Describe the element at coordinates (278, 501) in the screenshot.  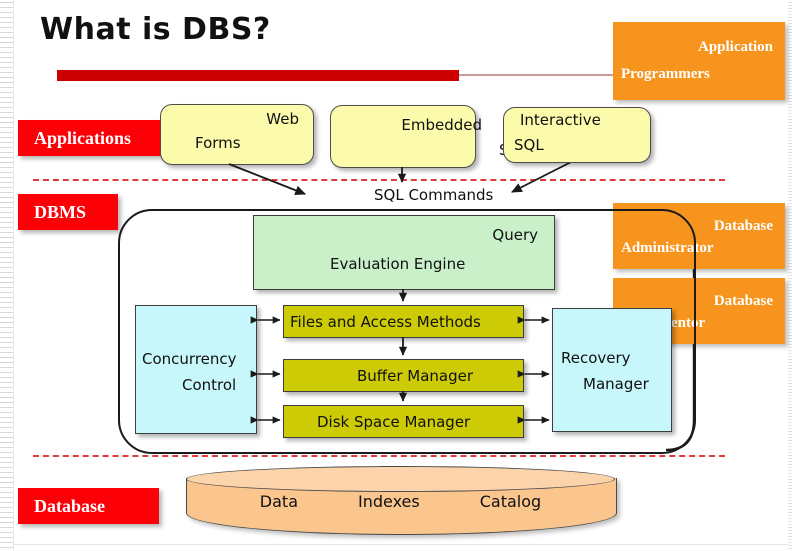
I see `cylinder-label-data: Data` at that location.